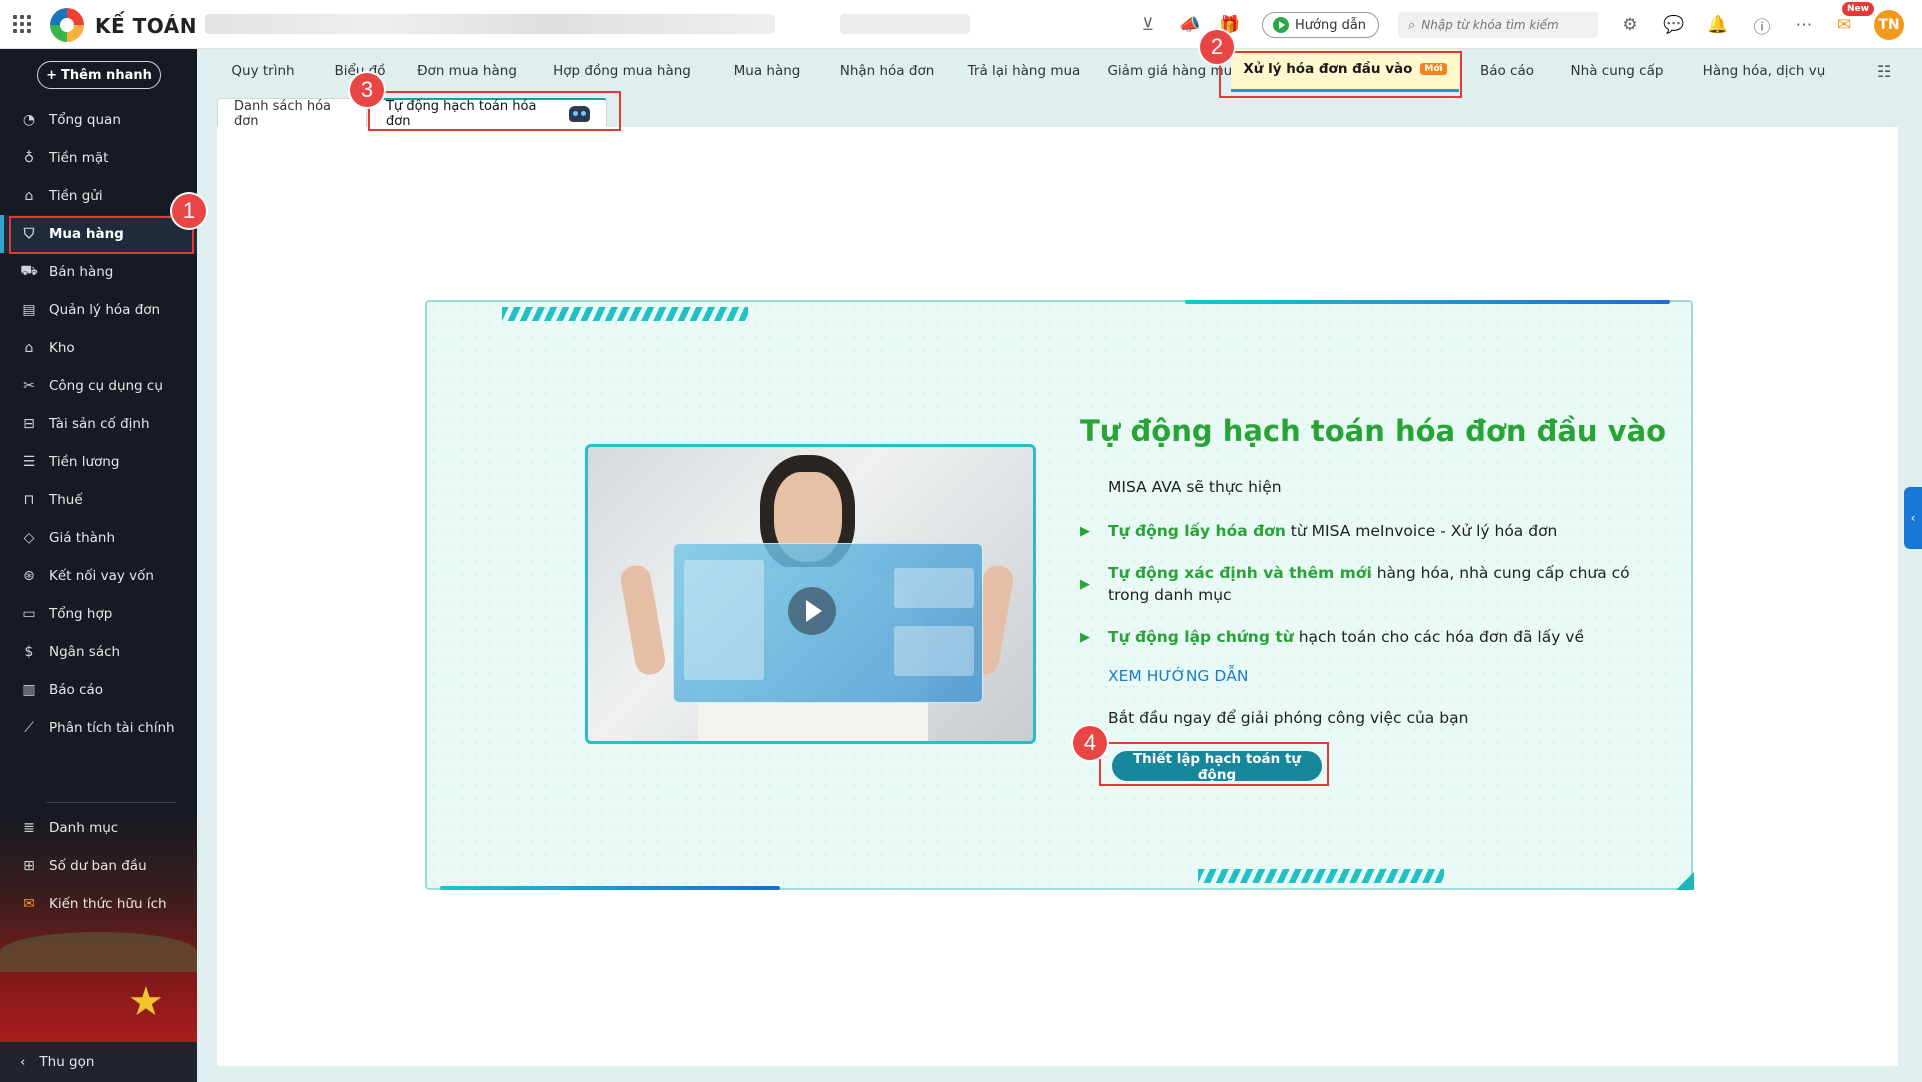 The height and width of the screenshot is (1082, 1922). Describe the element at coordinates (1190, 25) in the screenshot. I see `megaphone-icon: 📣` at that location.